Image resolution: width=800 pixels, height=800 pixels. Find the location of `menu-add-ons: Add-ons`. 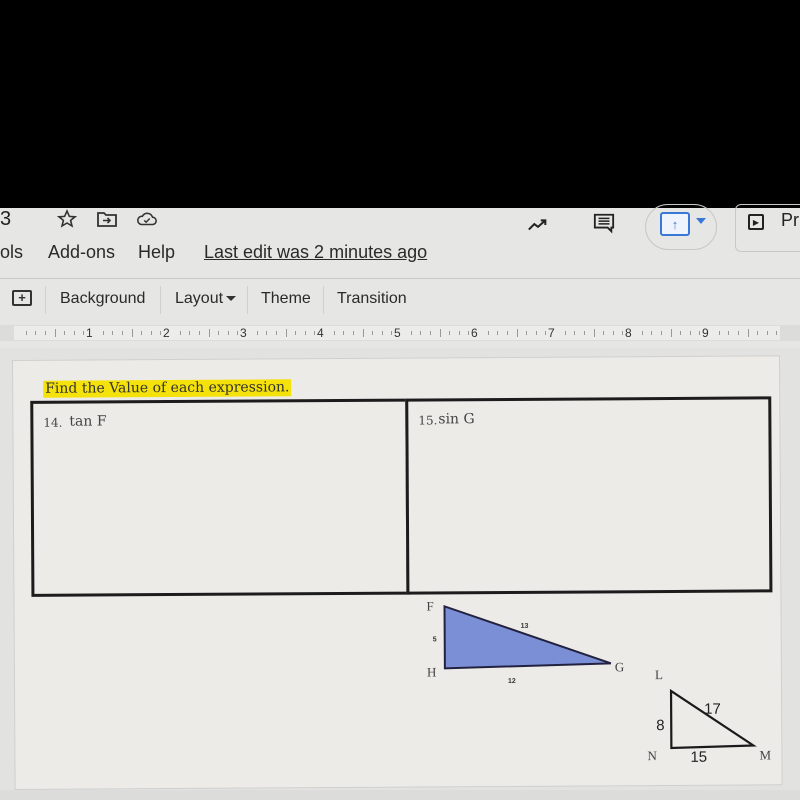

menu-add-ons: Add-ons is located at coordinates (81, 252).